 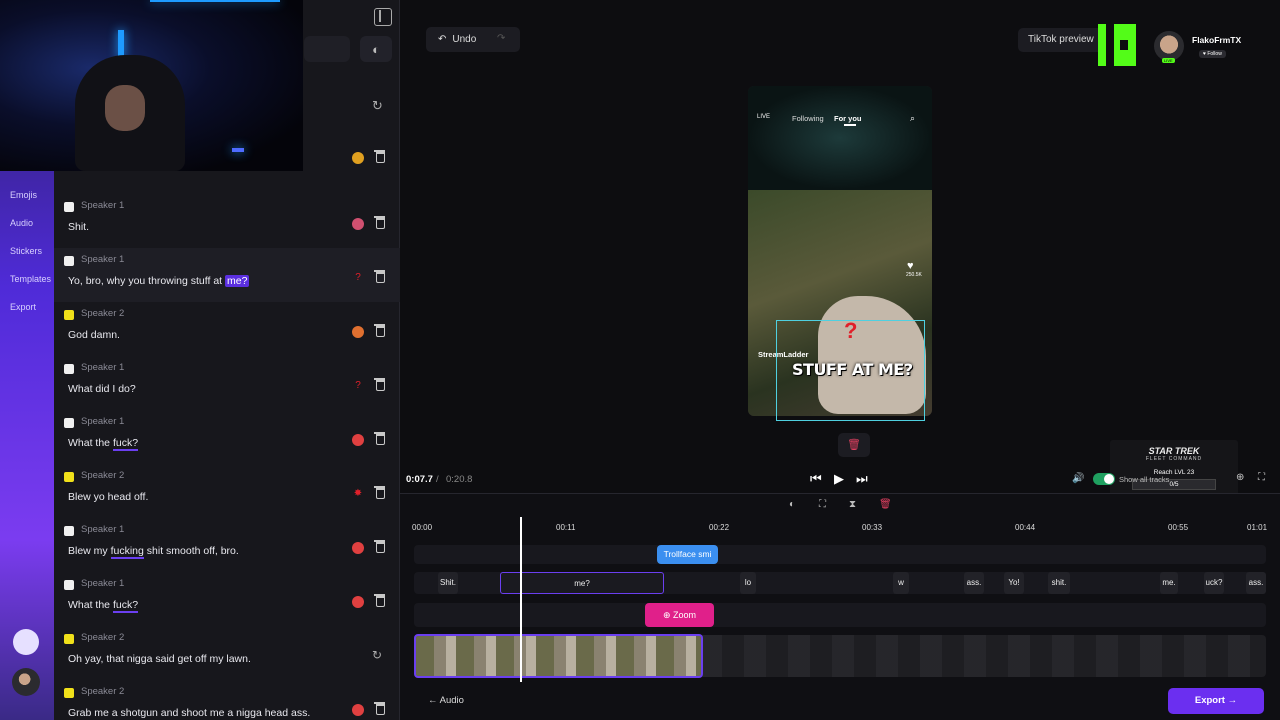 What do you see at coordinates (558, 656) in the screenshot?
I see `video-clip-selected` at bounding box center [558, 656].